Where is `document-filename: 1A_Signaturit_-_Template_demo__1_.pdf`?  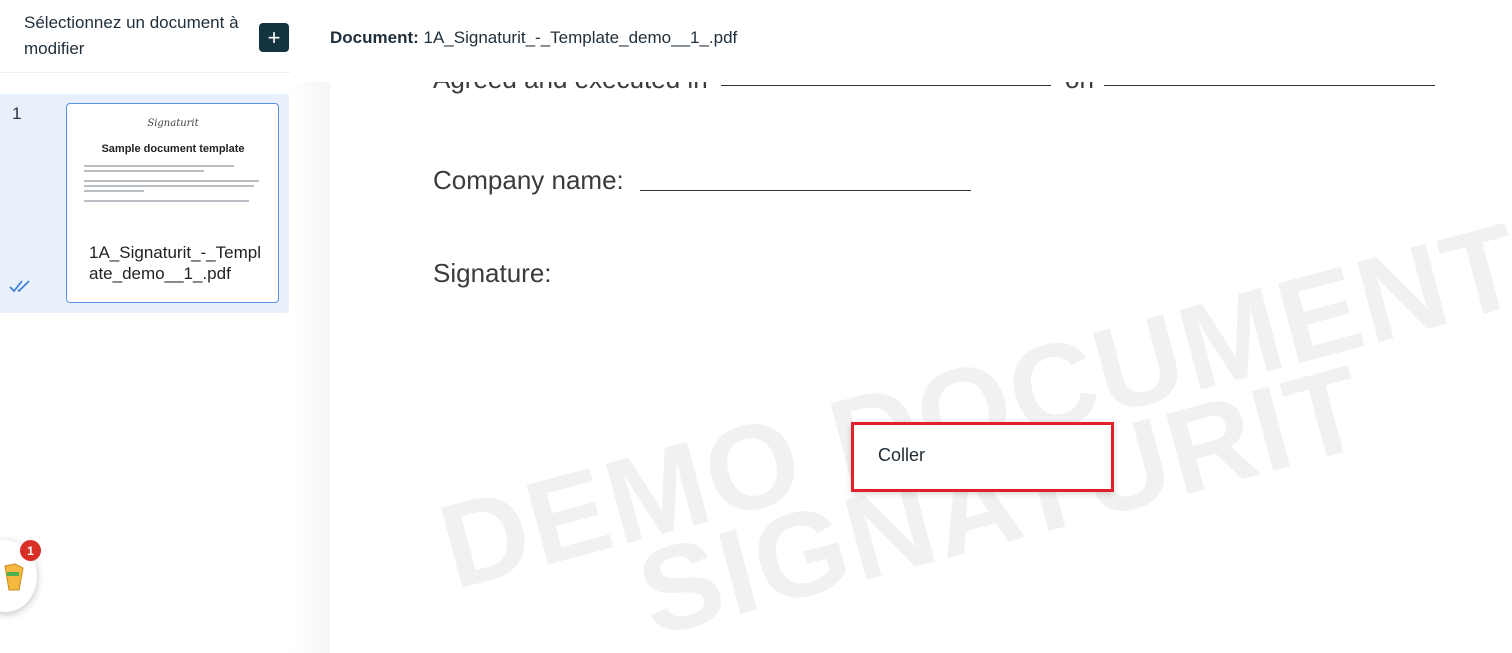
document-filename: 1A_Signaturit_-_Template_demo__1_.pdf is located at coordinates (175, 263).